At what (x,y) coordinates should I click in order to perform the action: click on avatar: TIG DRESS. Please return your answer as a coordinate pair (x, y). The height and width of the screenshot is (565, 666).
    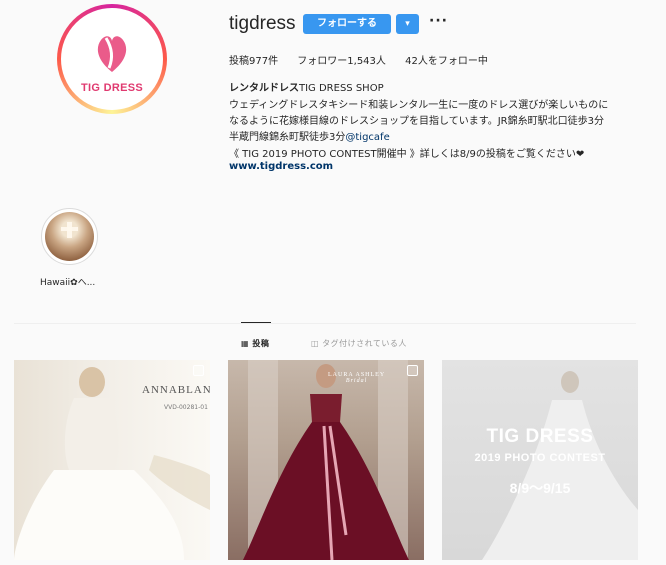
    Looking at the image, I should click on (112, 59).